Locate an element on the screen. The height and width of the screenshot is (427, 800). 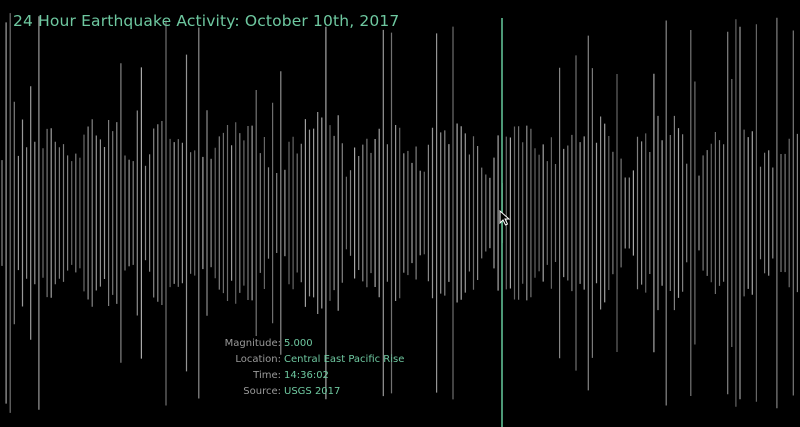
time-row: Time: 14:36:02 is located at coordinates (297, 376).